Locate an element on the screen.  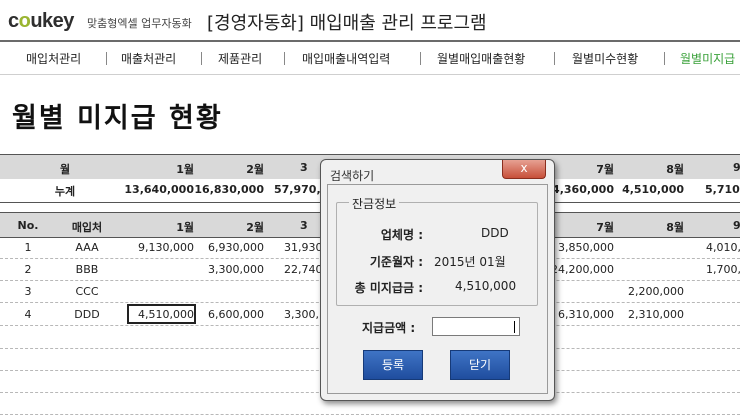
col-aug: 8월 is located at coordinates (675, 227).